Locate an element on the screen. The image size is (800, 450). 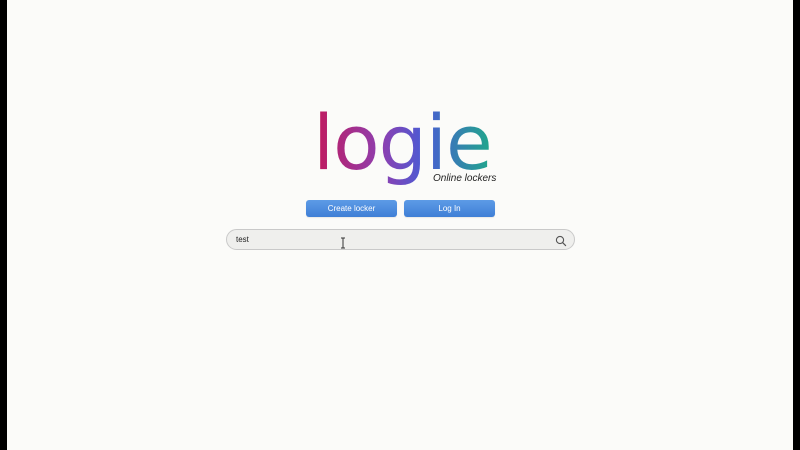
logo-tagline: Online lockers is located at coordinates (465, 178).